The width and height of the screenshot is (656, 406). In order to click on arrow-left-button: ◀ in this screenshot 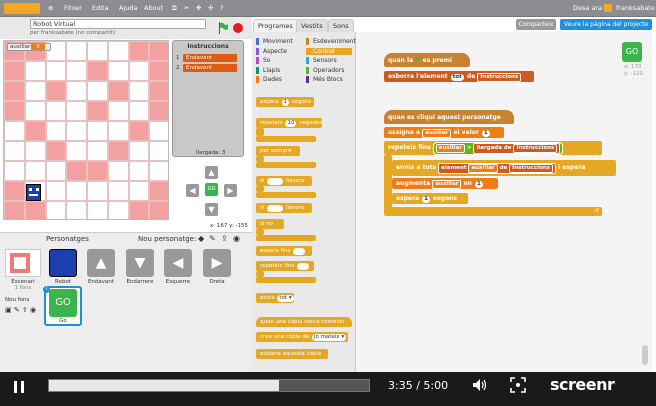, I will do `click(192, 190)`.